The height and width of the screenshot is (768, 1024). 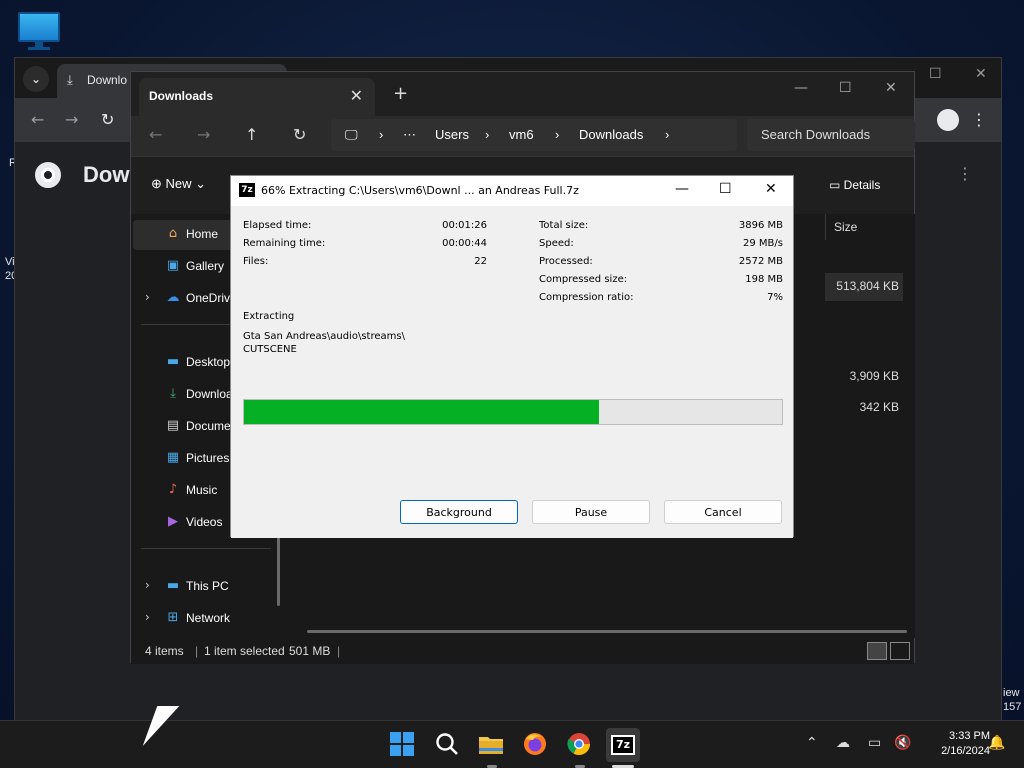 What do you see at coordinates (854, 185) in the screenshot?
I see `details-button: ▭ Details` at bounding box center [854, 185].